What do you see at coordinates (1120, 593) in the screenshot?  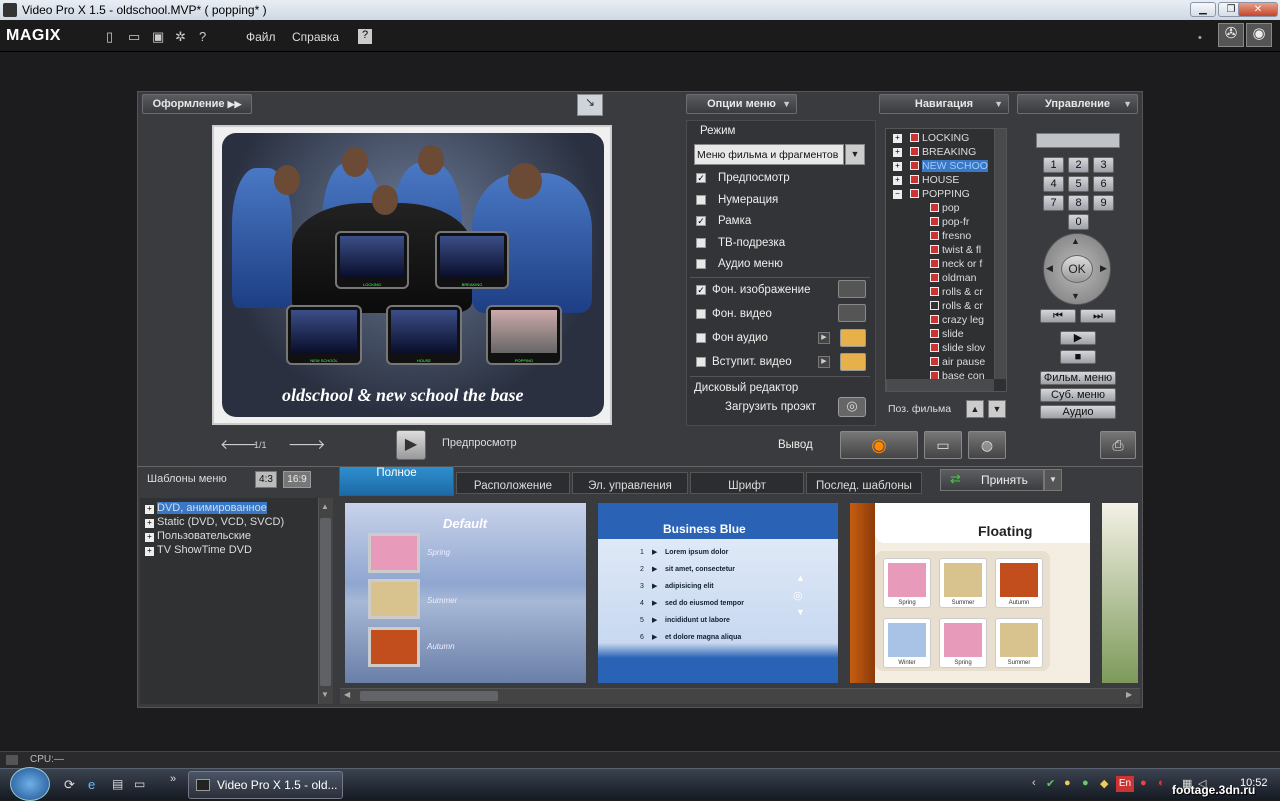 I see `template-partial` at bounding box center [1120, 593].